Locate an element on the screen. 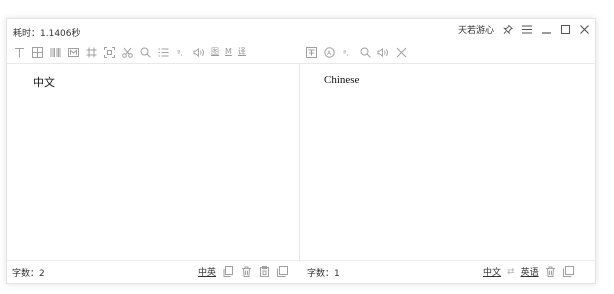 This screenshot has height=294, width=614. cut-icon is located at coordinates (127, 52).